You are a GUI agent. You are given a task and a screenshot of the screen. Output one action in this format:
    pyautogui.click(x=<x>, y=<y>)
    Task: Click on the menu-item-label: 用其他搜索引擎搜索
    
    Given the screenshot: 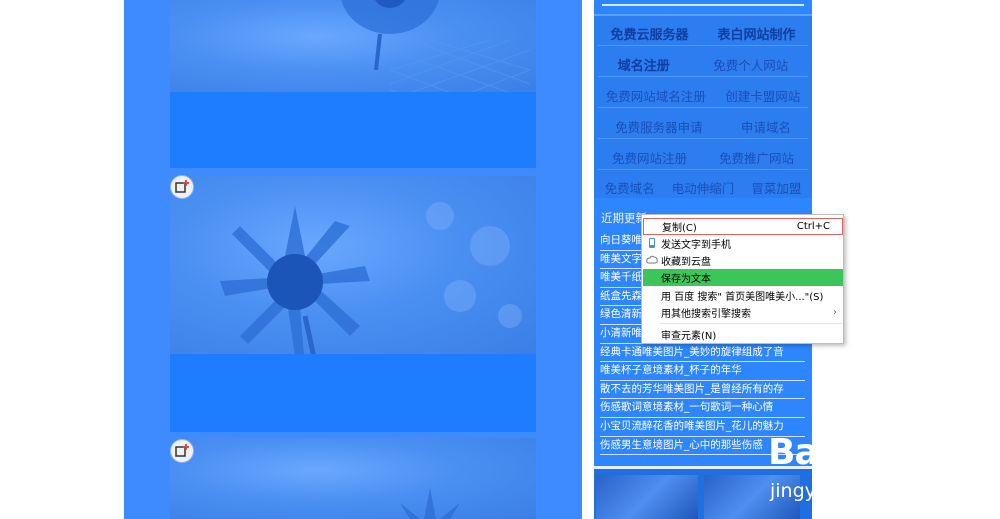 What is the action you would take?
    pyautogui.click(x=706, y=314)
    